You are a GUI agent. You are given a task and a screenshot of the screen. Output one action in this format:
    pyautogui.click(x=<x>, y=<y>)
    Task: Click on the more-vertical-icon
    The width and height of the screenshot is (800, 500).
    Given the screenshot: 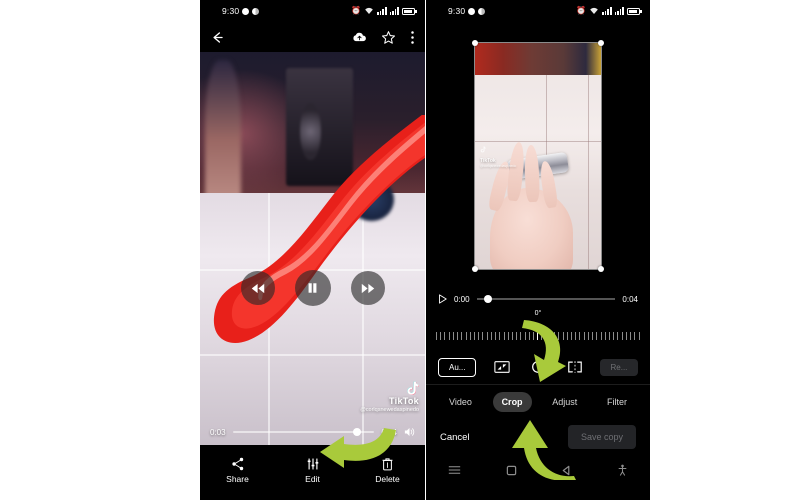 What is the action you would take?
    pyautogui.click(x=412, y=37)
    